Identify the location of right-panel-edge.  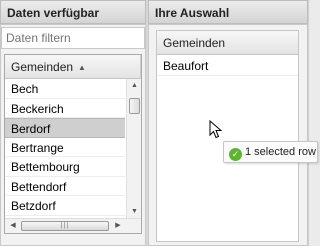
(314, 123).